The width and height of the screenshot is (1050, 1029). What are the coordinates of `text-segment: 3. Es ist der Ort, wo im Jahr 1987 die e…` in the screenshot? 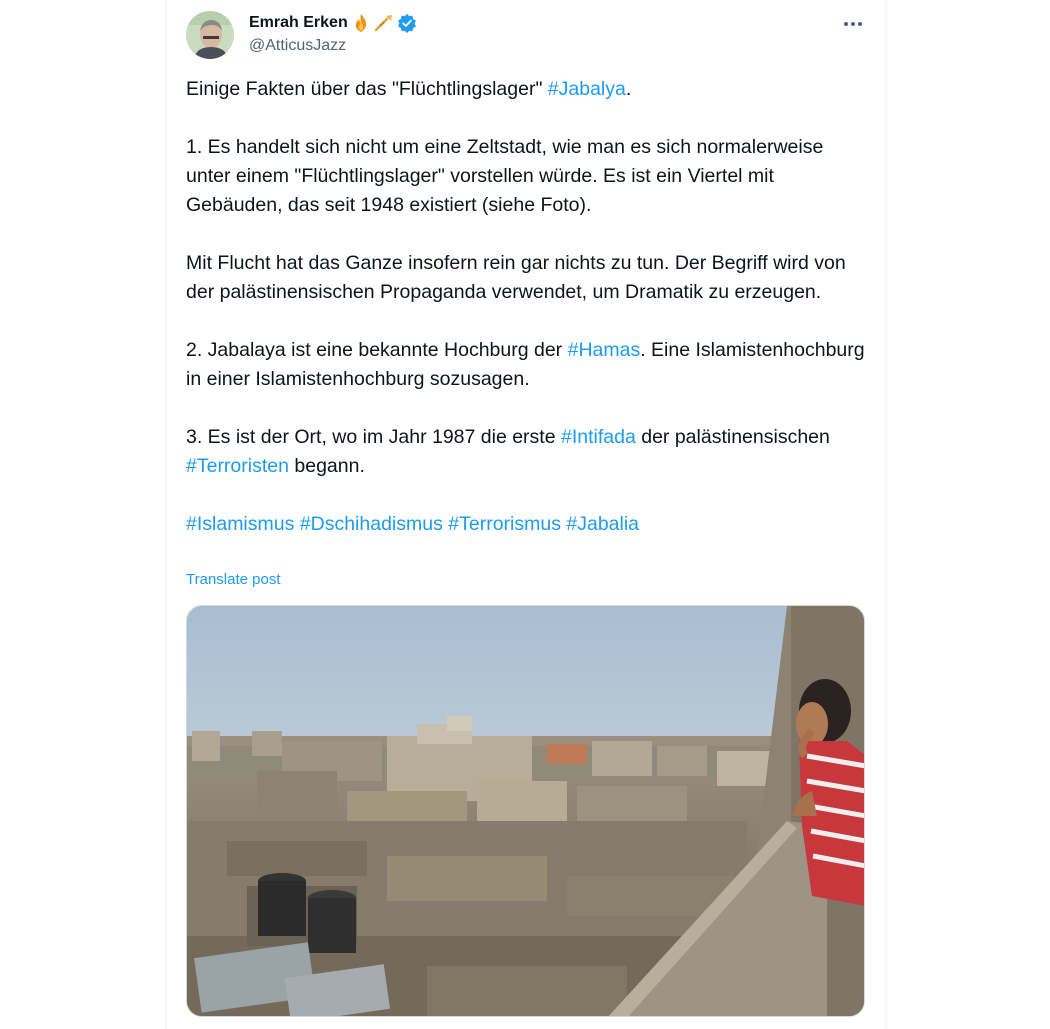 It's located at (373, 437).